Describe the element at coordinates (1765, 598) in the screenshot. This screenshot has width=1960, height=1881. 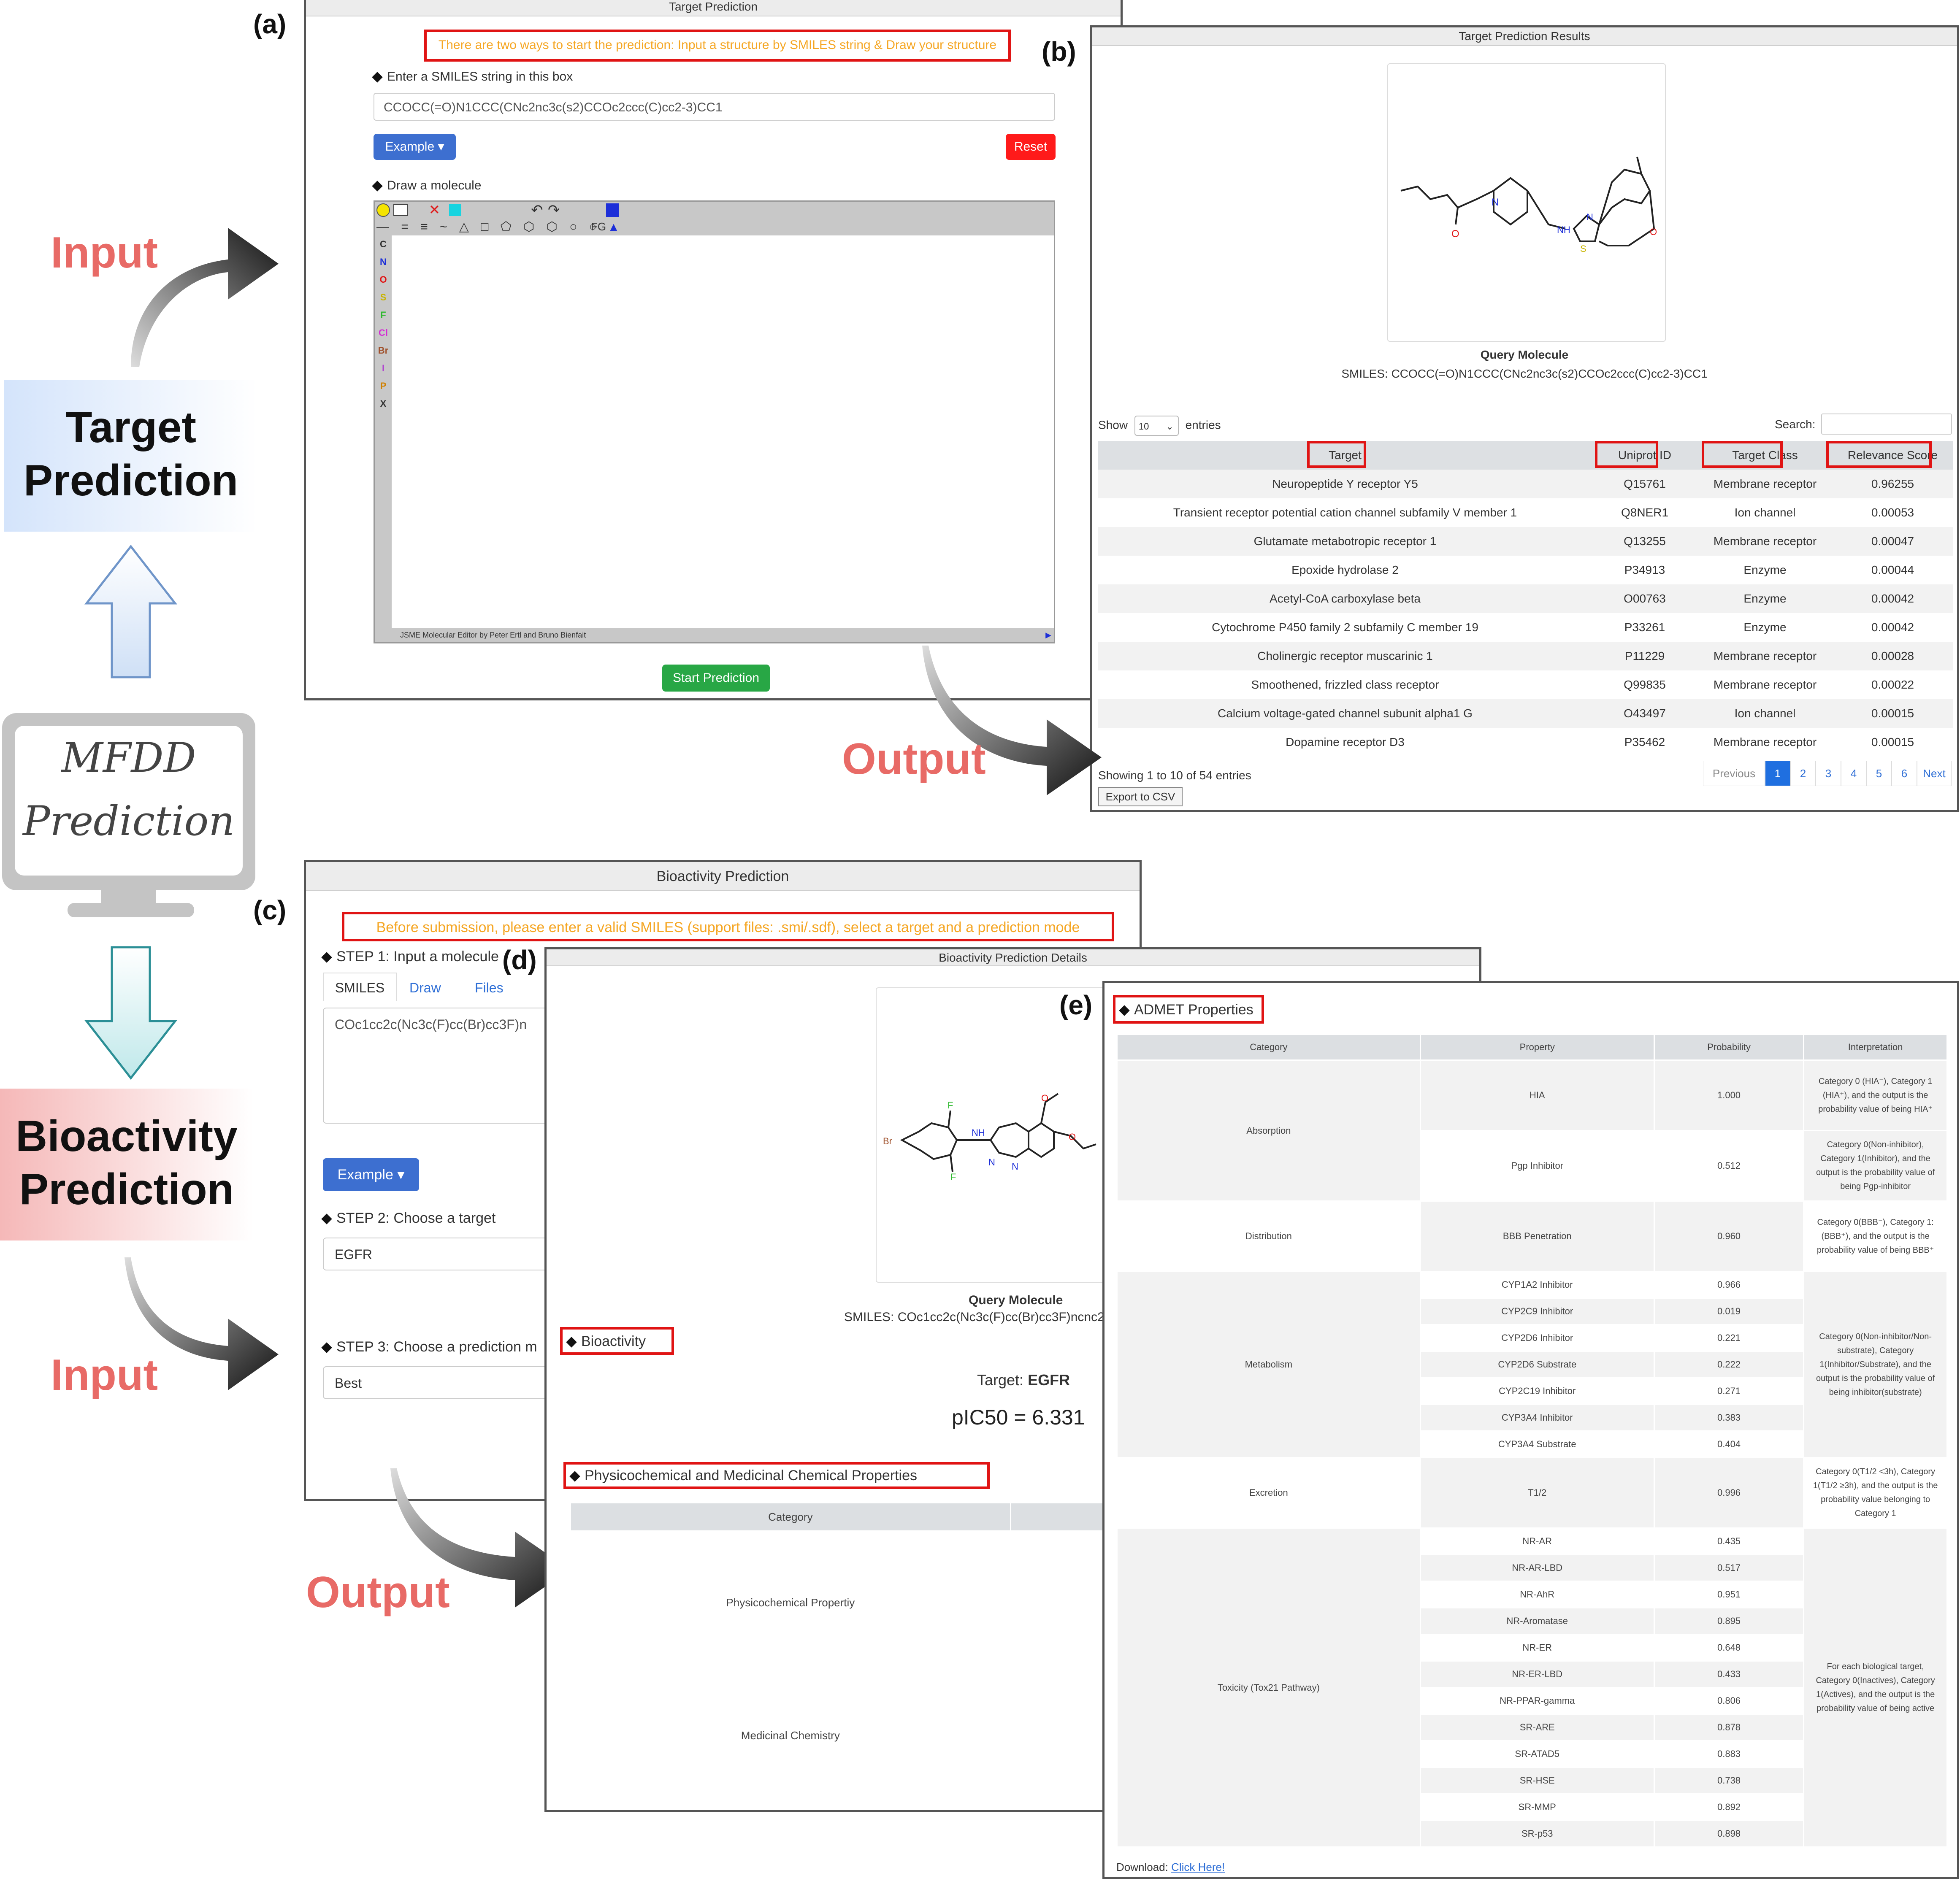
I see `table-cell: Enzyme` at that location.